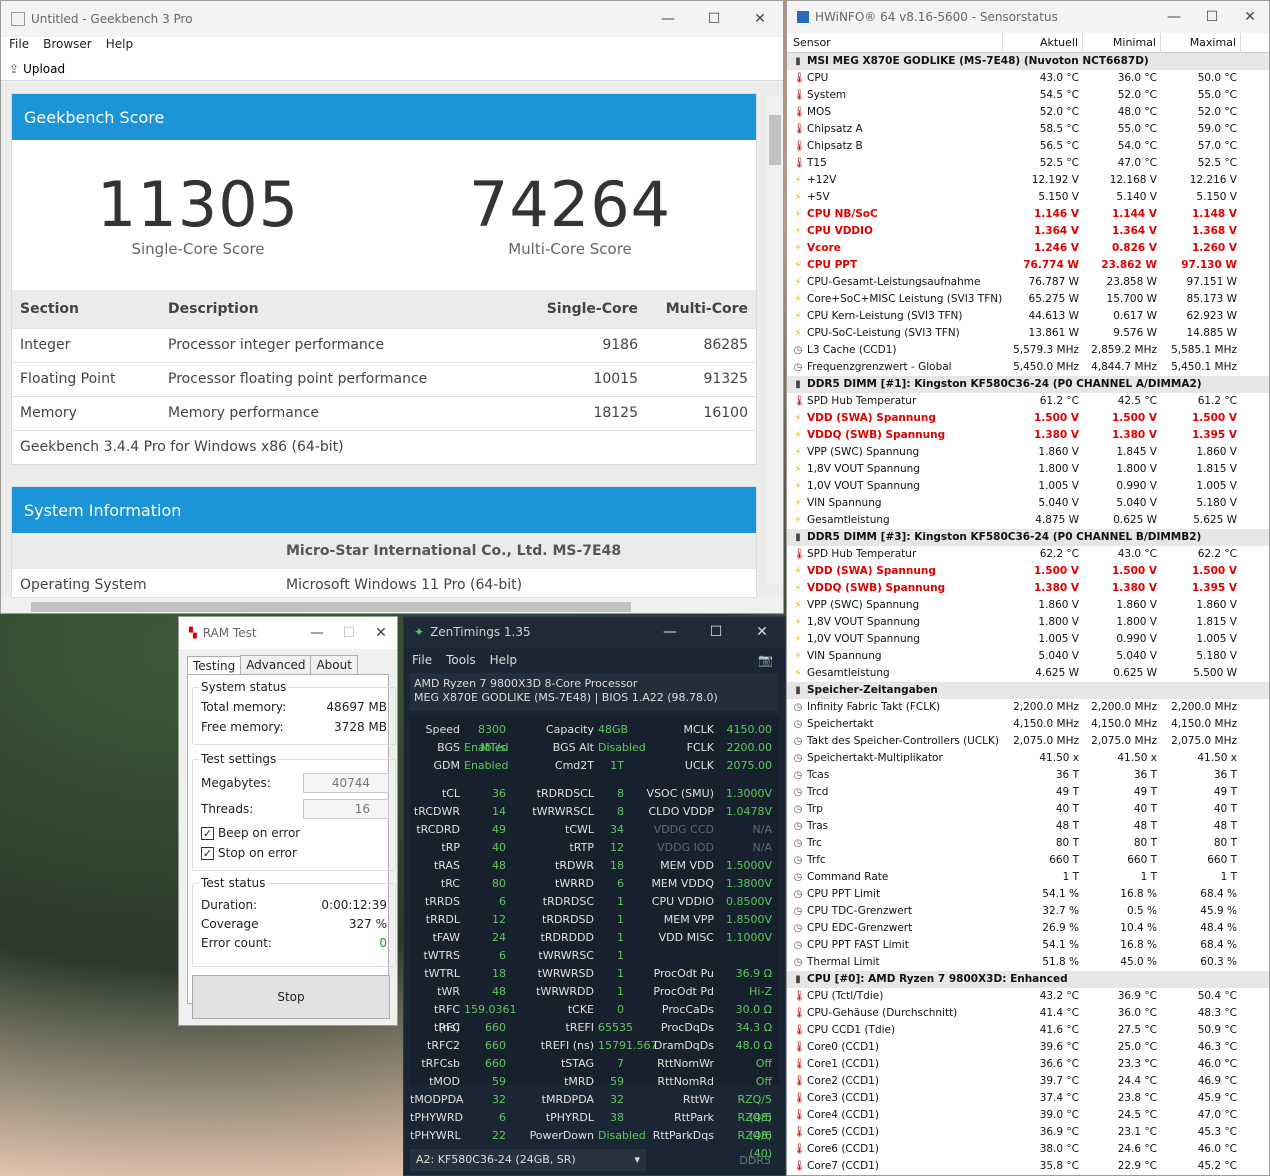  I want to click on sensor-row: 🌡 Core3 (CCD1) 37.4 °C 23.8 °C 45.9 °C, so click(1028, 1098).